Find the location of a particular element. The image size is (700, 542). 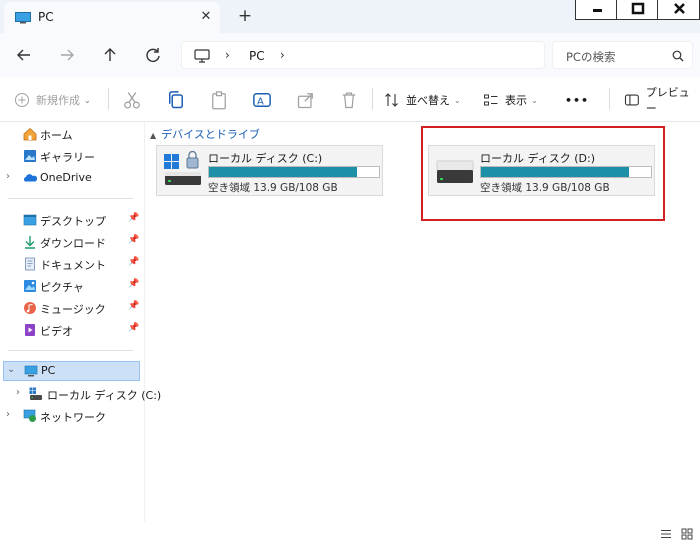

nav-item-onedrive: › OneDrive is located at coordinates (72, 178).